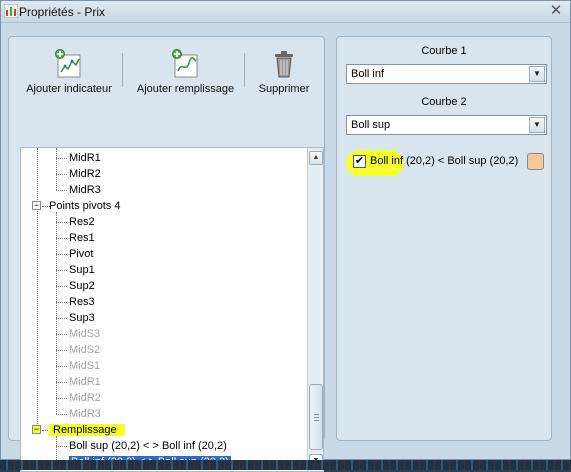 This screenshot has height=472, width=571. I want to click on tree-item-label: Sup1, so click(82, 270).